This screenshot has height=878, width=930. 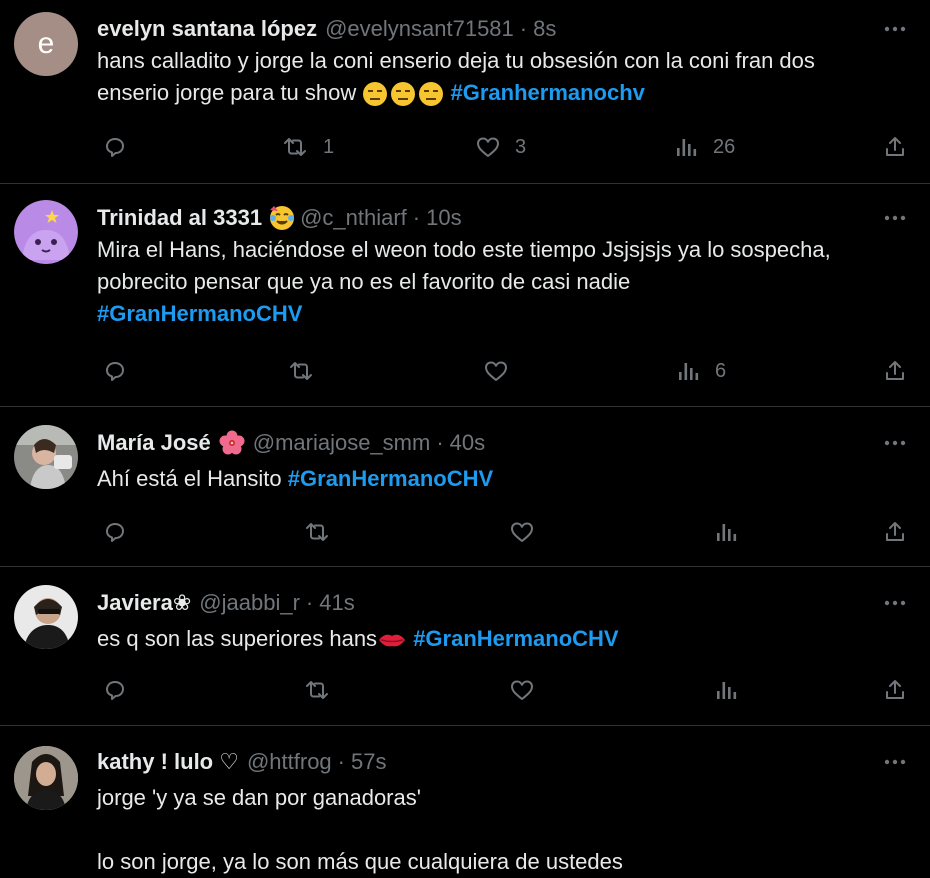 What do you see at coordinates (282, 218) in the screenshot?
I see `emoji-face-with-tears` at bounding box center [282, 218].